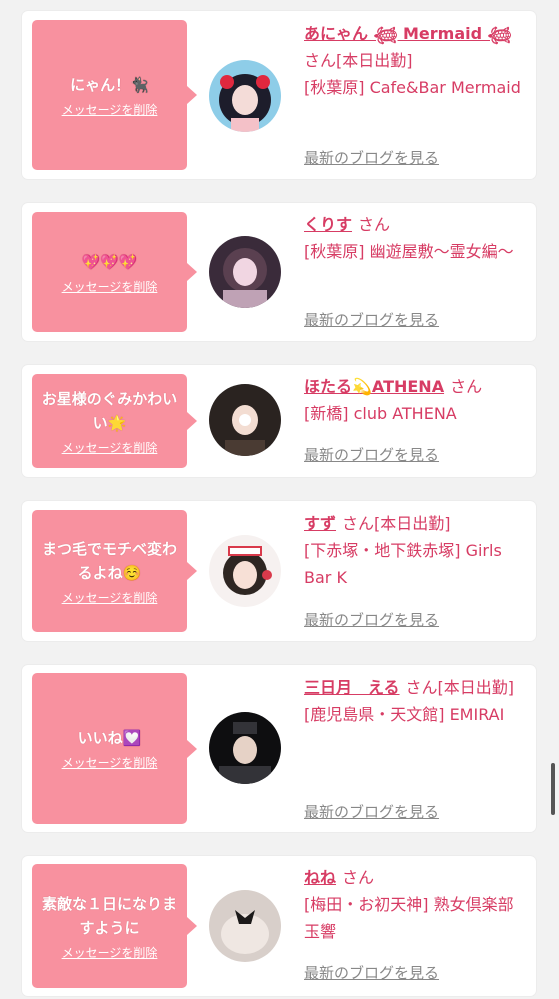 Image resolution: width=559 pixels, height=999 pixels. I want to click on cast-info: すず さん[本日出勤] [下赤塚・地下鉄赤塚] Girls Bar K, so click(417, 550).